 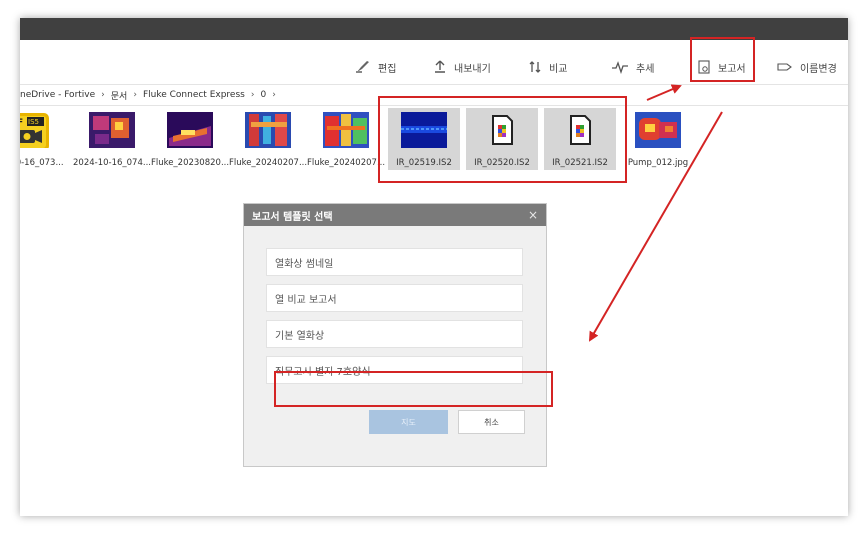 I want to click on annotation-arrow-to-dialog, so click(x=655, y=226).